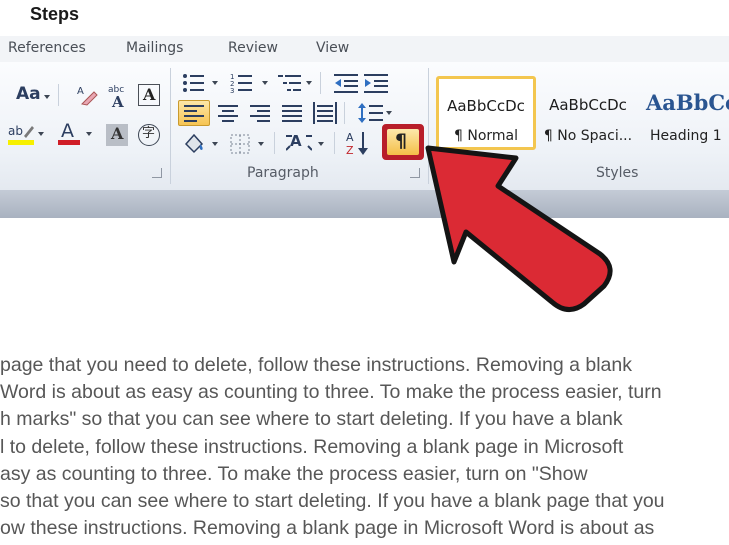 The image size is (729, 545). What do you see at coordinates (519, 228) in the screenshot?
I see `pointer-arrow-icon` at bounding box center [519, 228].